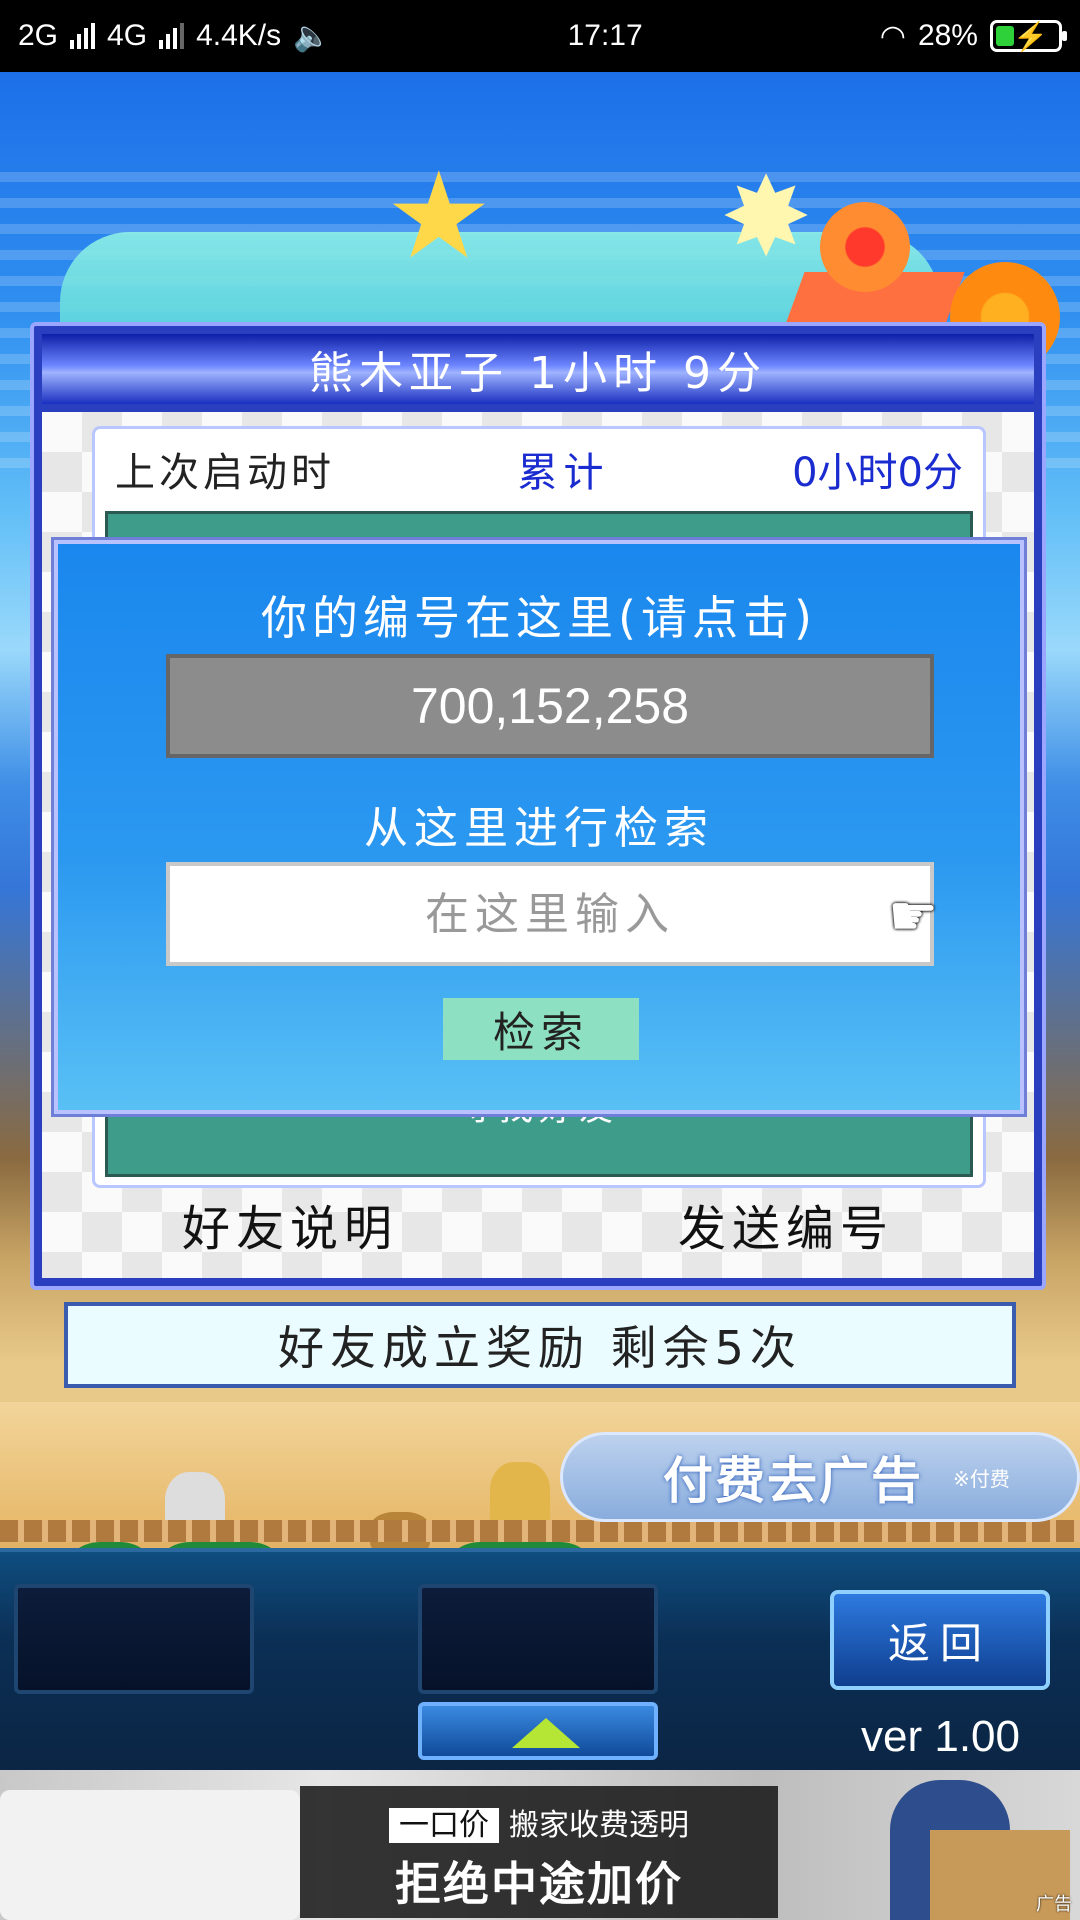 This screenshot has width=1080, height=1920. I want to click on ad-mark-label: 广告, so click(1054, 1904).